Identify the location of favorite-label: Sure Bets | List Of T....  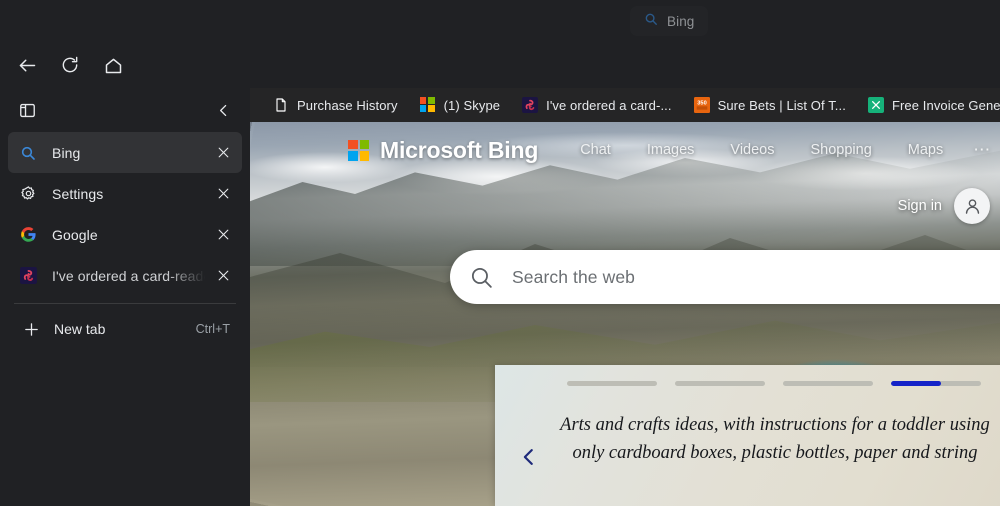
(781, 105).